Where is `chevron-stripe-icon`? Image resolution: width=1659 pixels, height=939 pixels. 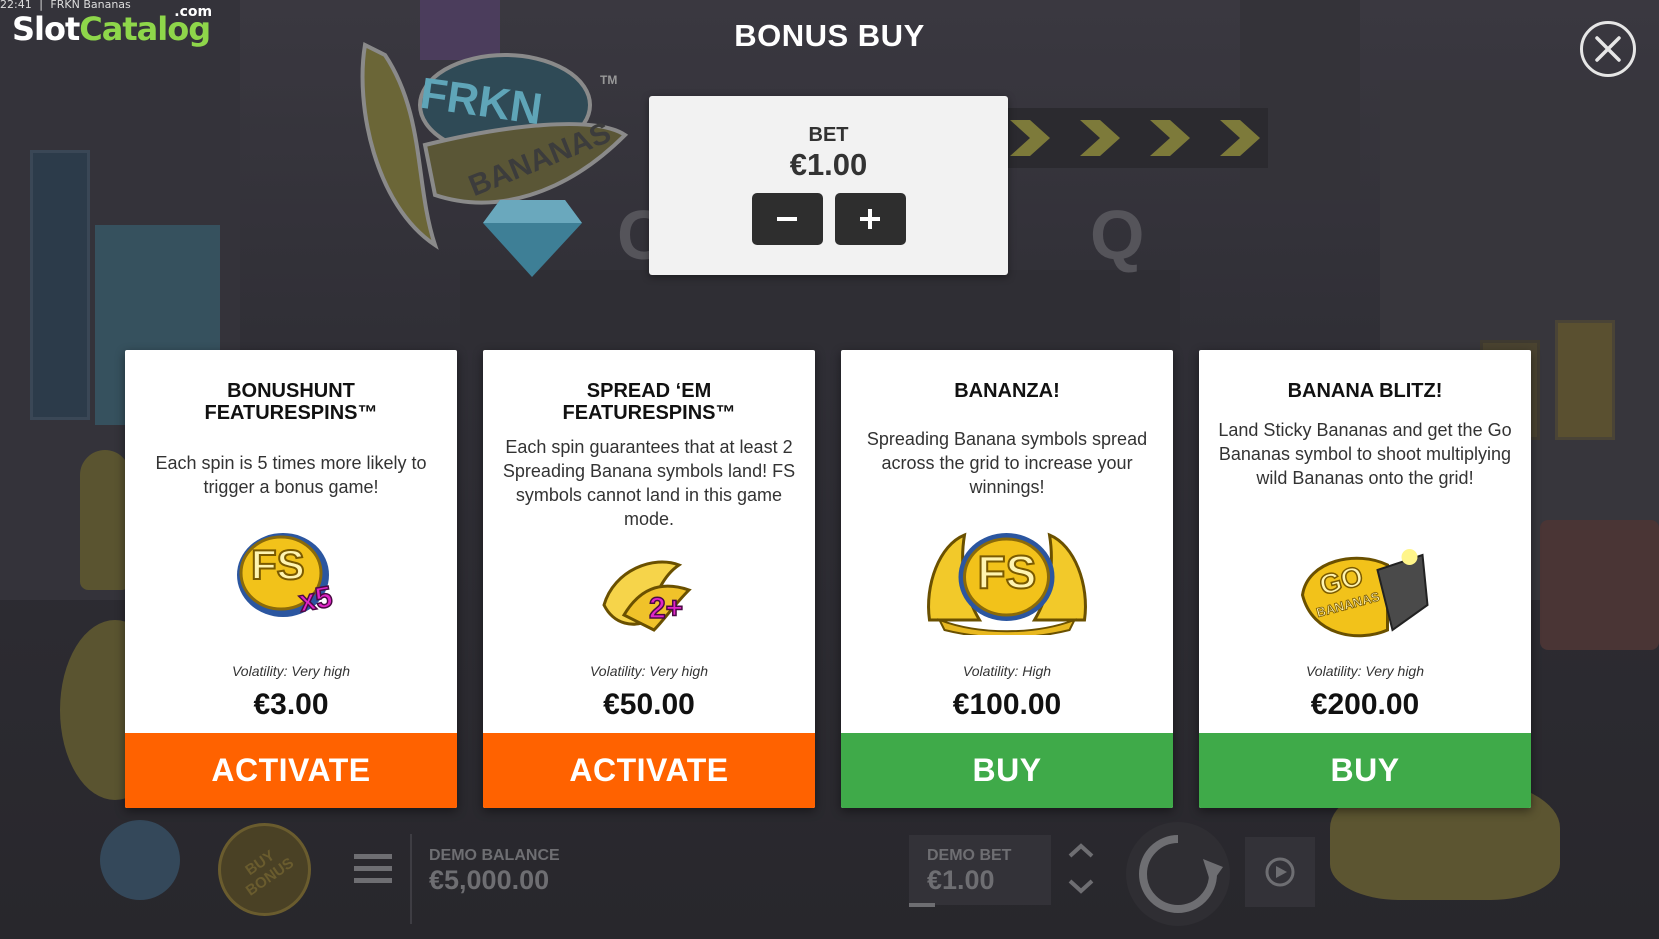
chevron-stripe-icon is located at coordinates (1135, 138).